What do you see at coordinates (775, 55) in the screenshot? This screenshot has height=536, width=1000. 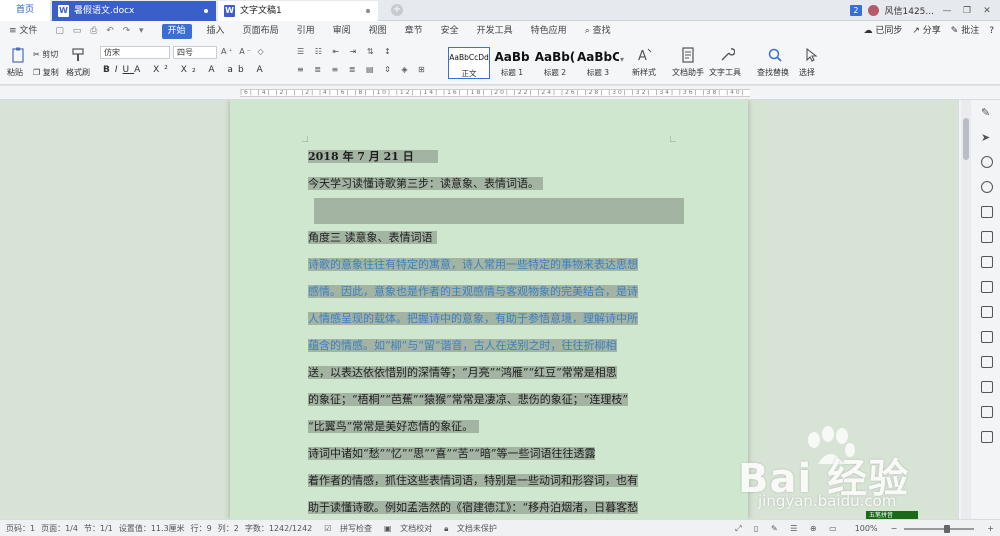 I see `find-replace-icon` at bounding box center [775, 55].